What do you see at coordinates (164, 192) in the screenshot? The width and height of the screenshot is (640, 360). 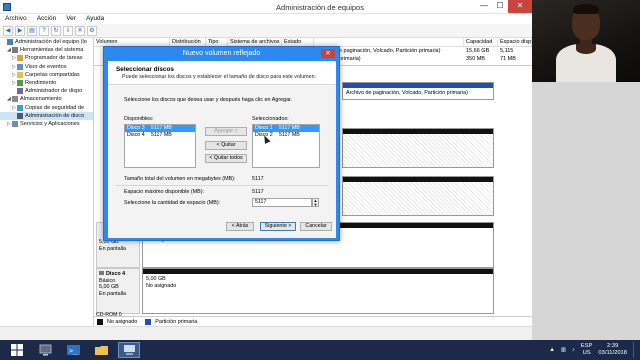 I see `max-space-label: Espacio máximo disponible (MB):` at bounding box center [164, 192].